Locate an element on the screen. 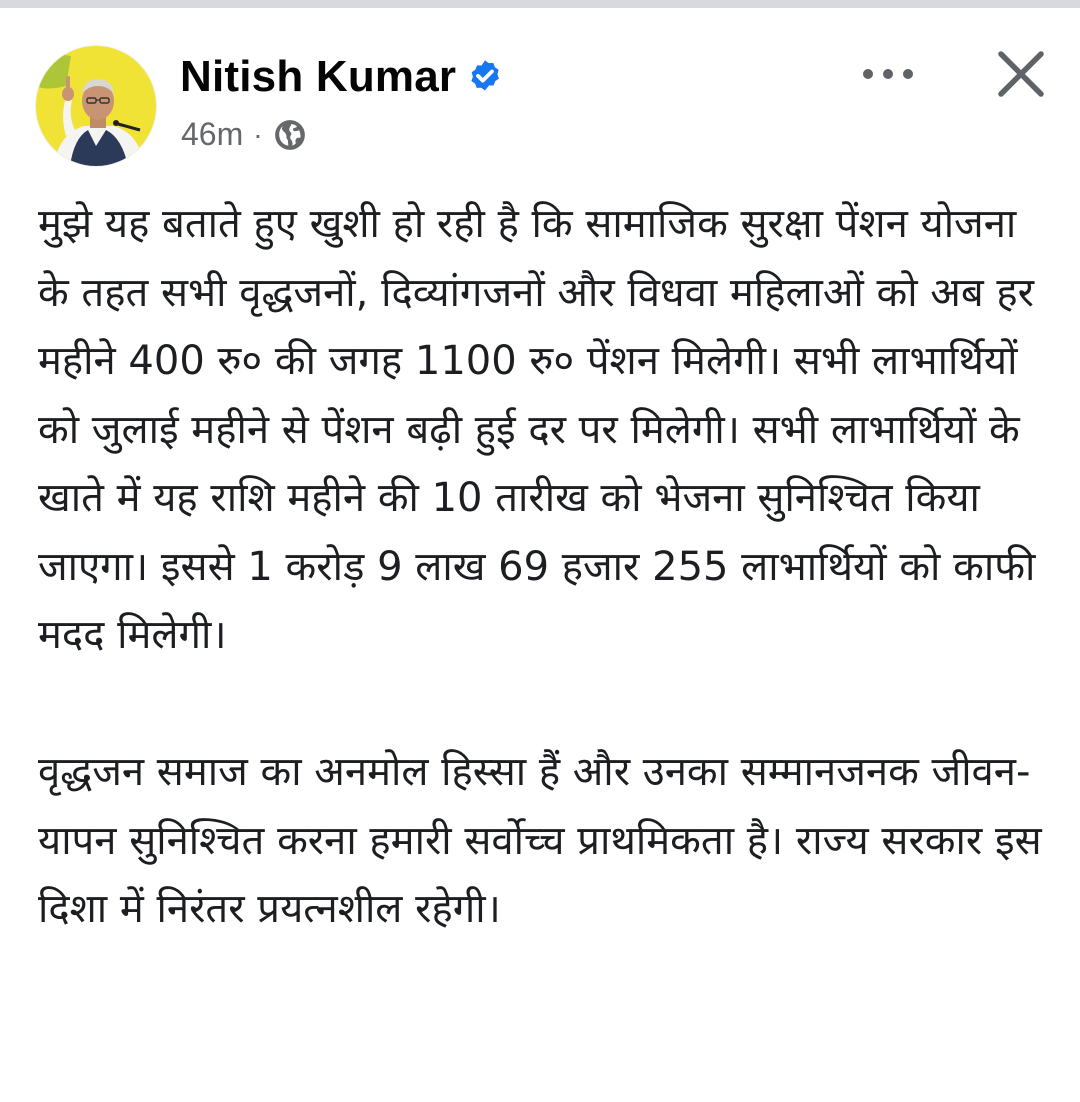  avatar-photo-icon is located at coordinates (96, 106).